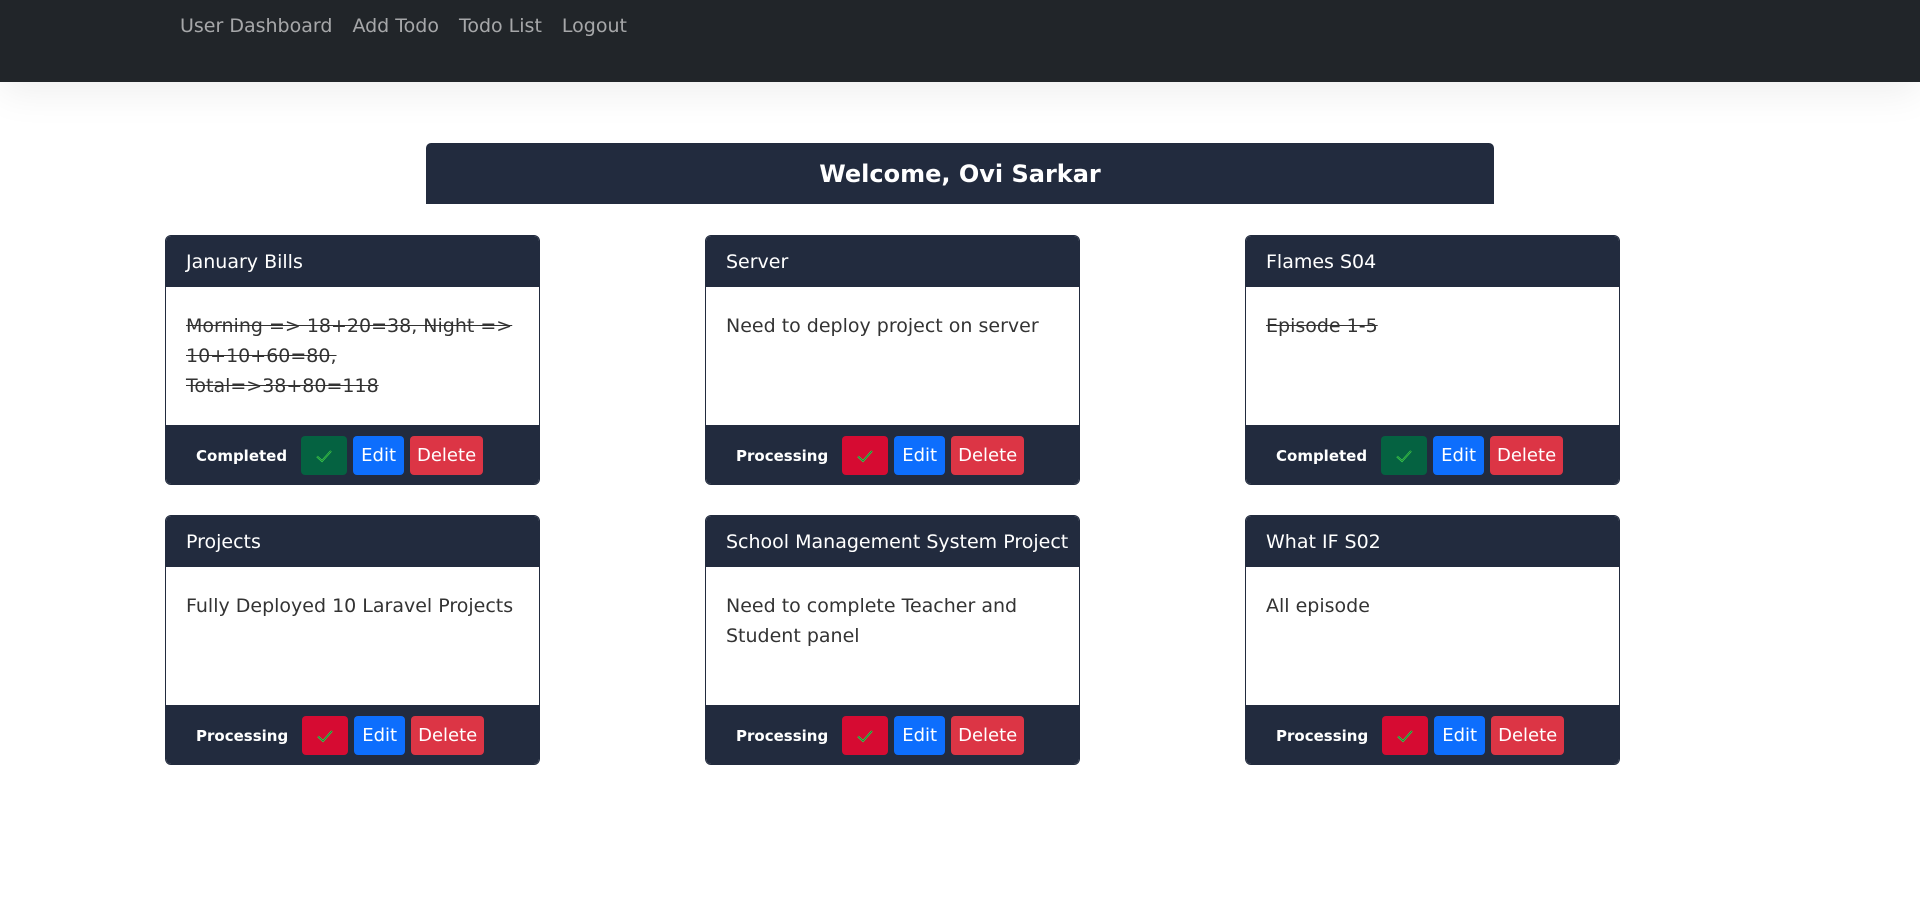  I want to click on todo-title: Flames S04, so click(1432, 261).